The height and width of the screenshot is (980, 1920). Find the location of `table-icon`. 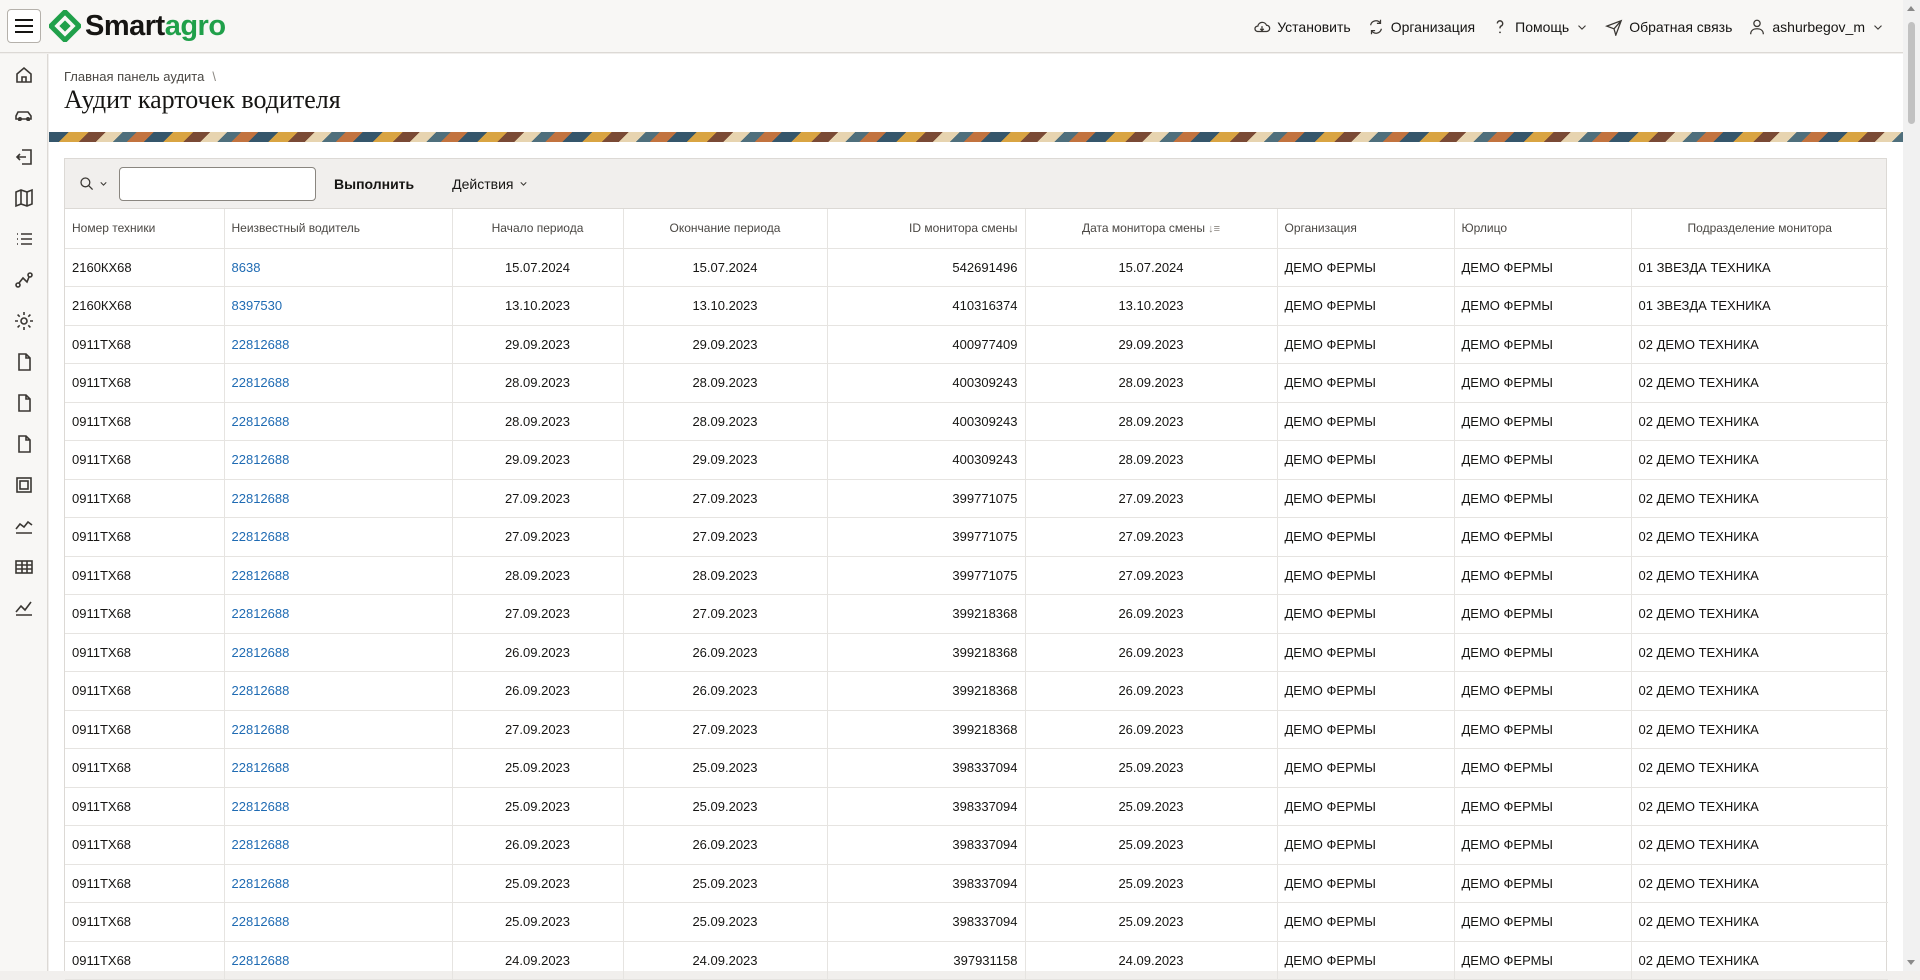

table-icon is located at coordinates (24, 567).